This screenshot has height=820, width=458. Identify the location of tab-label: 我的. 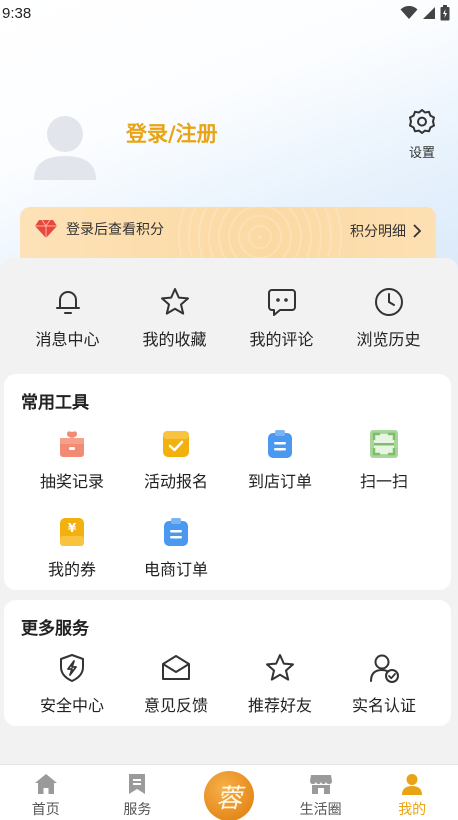
(412, 810).